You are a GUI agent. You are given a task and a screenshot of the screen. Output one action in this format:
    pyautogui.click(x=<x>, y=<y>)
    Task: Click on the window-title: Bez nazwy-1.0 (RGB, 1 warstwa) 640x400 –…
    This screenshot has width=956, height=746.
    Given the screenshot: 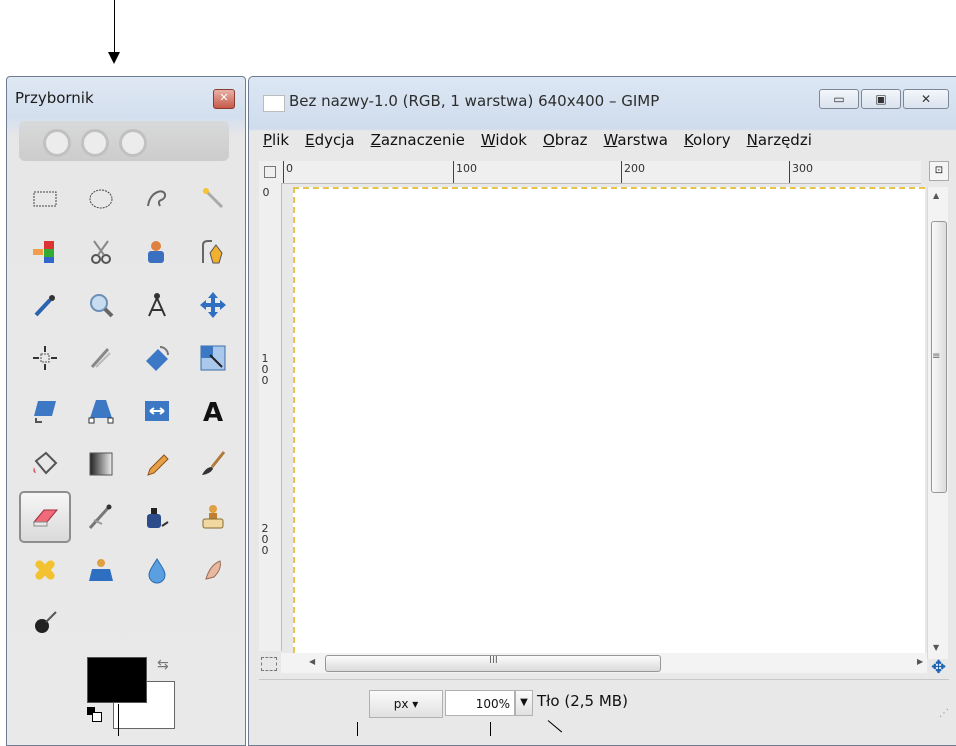 What is the action you would take?
    pyautogui.click(x=474, y=101)
    